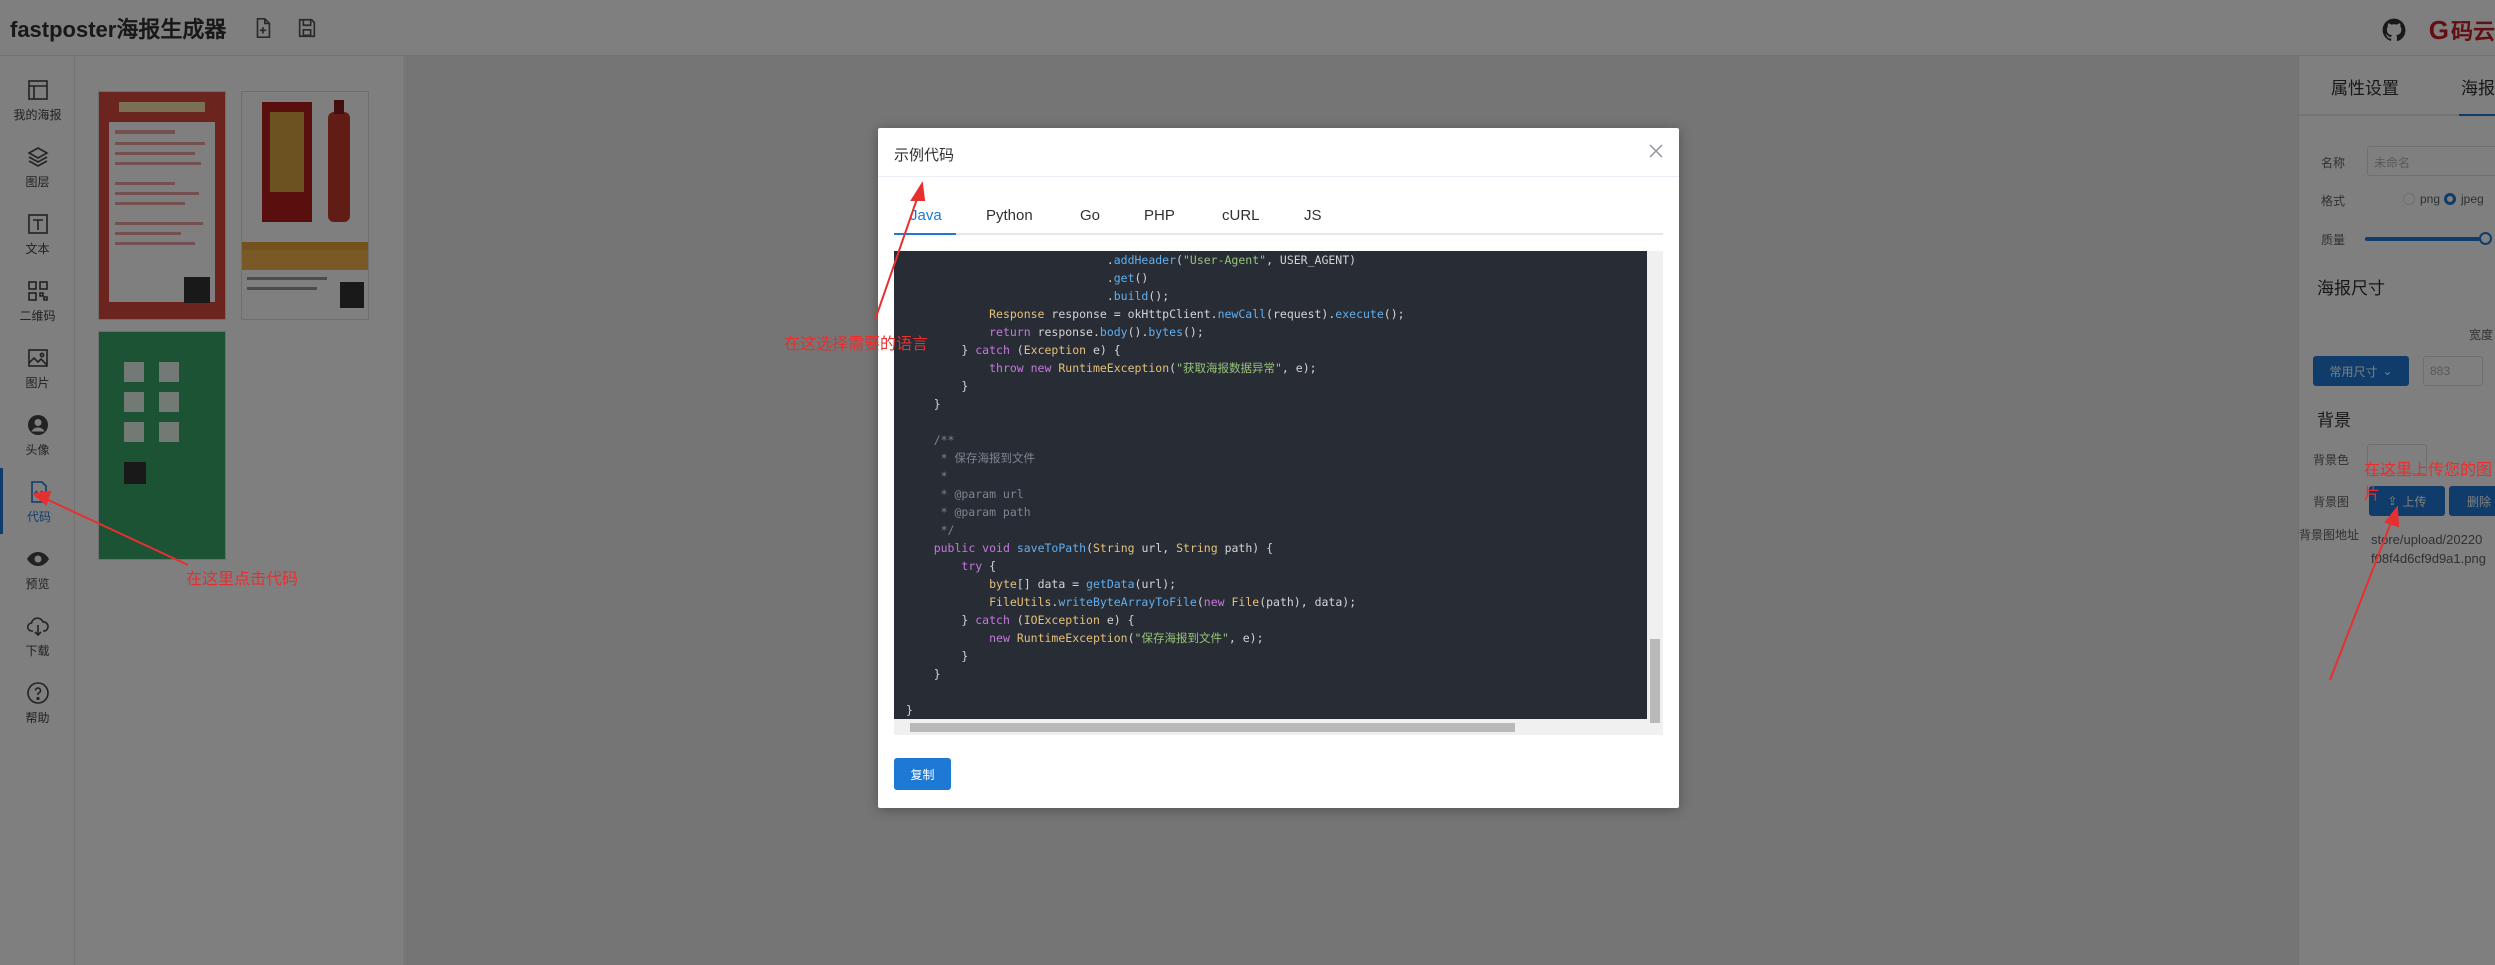 This screenshot has width=2495, height=965. Describe the element at coordinates (242, 579) in the screenshot. I see `annotation-click-code: 在这里点击代码` at that location.